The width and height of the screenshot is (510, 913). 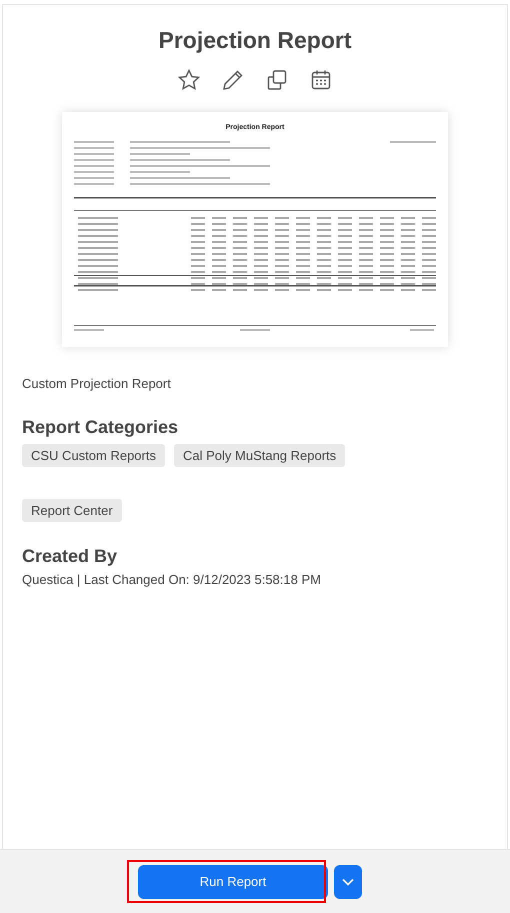 I want to click on copy-icon, so click(x=277, y=80).